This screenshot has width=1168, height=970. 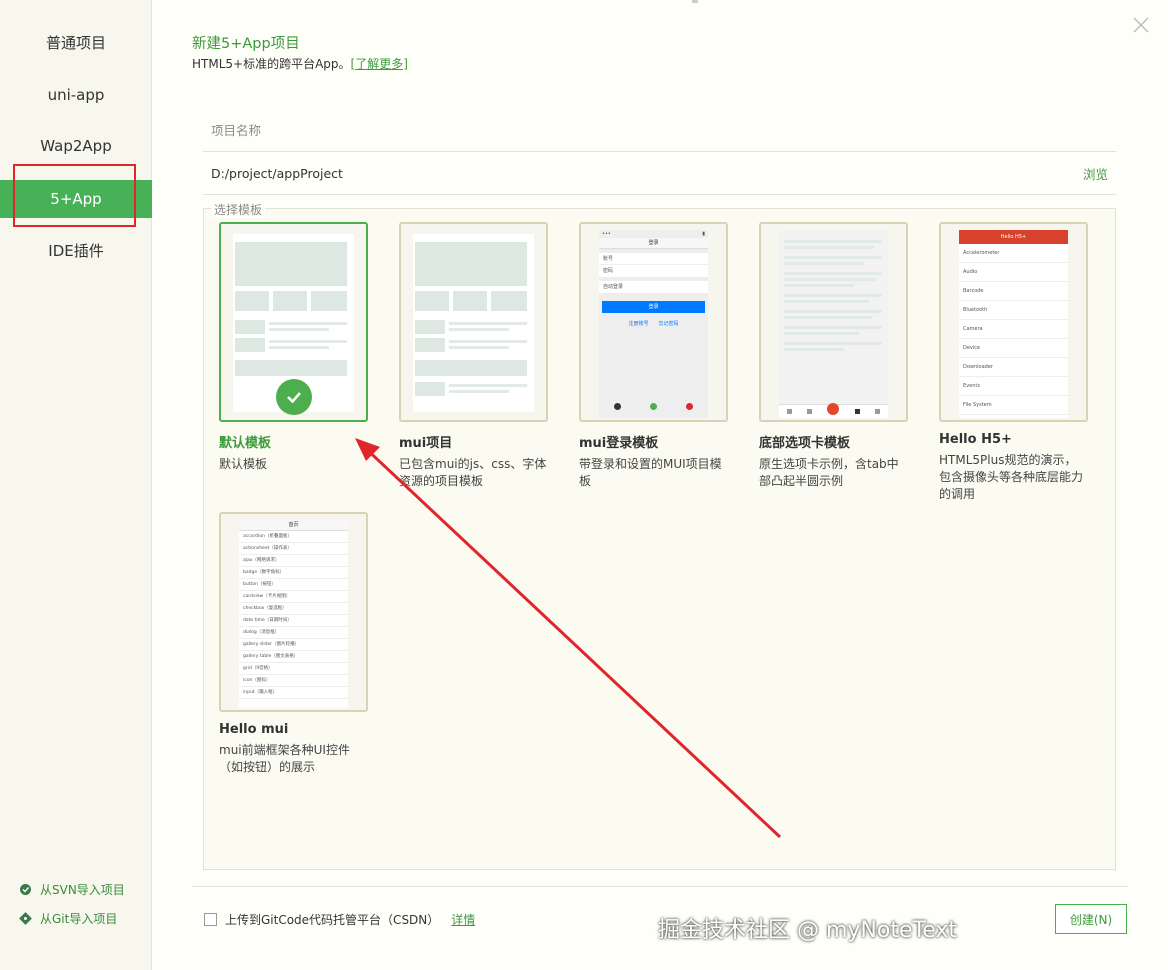 What do you see at coordinates (1013, 405) in the screenshot?
I see `h5-preview-row: File System` at bounding box center [1013, 405].